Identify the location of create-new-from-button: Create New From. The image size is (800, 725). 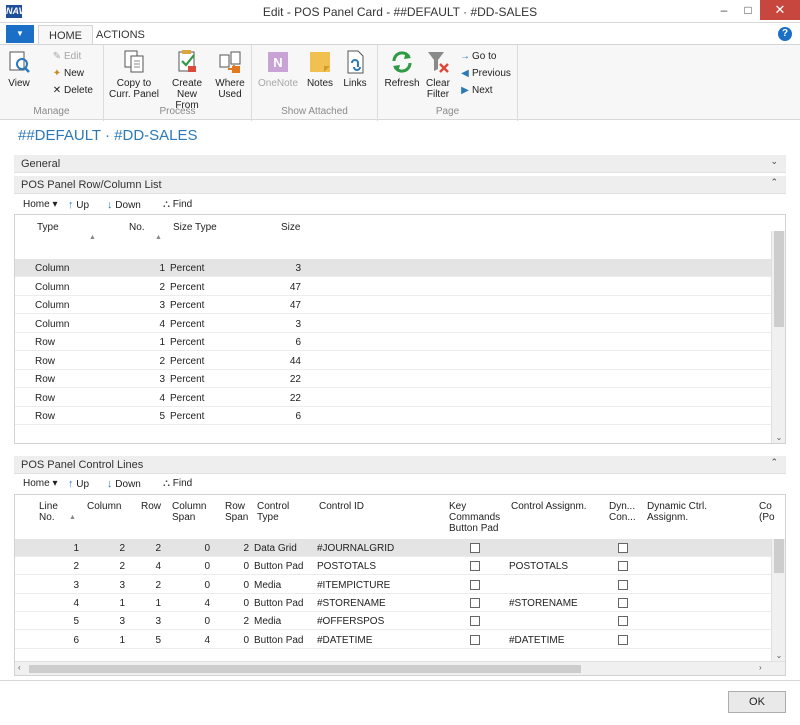
(187, 80).